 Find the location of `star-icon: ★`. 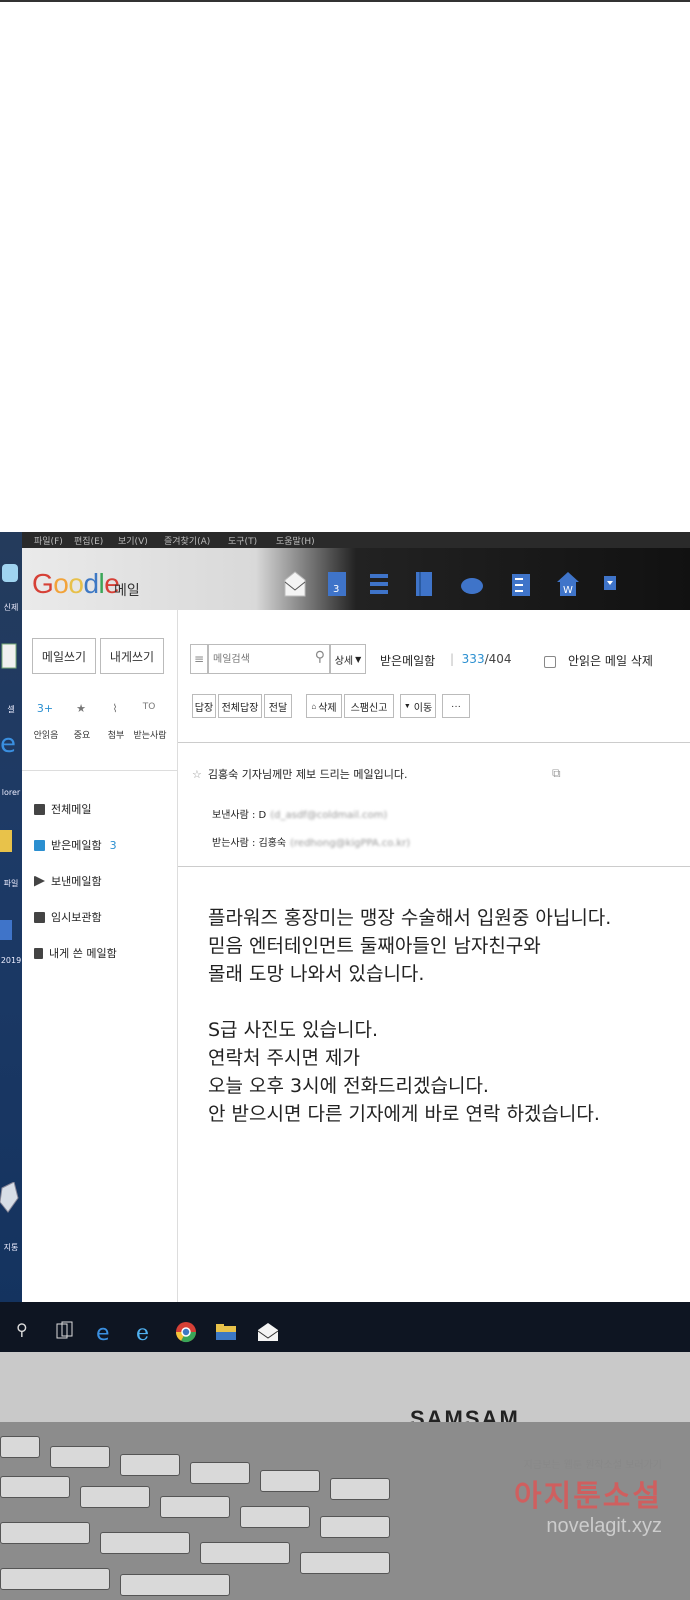

star-icon: ★ is located at coordinates (81, 708).